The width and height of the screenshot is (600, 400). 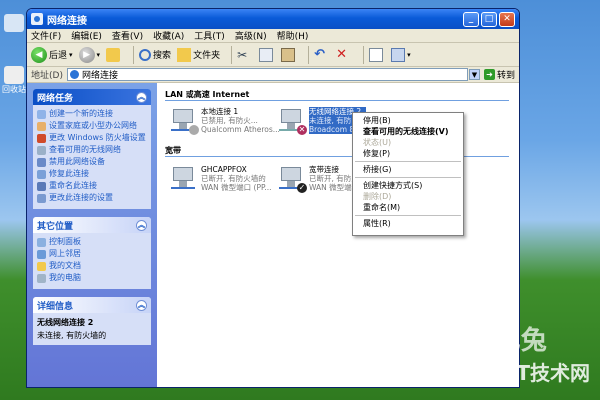 What do you see at coordinates (507, 341) in the screenshot?
I see `watermark-mark: 十巴兔` at bounding box center [507, 341].